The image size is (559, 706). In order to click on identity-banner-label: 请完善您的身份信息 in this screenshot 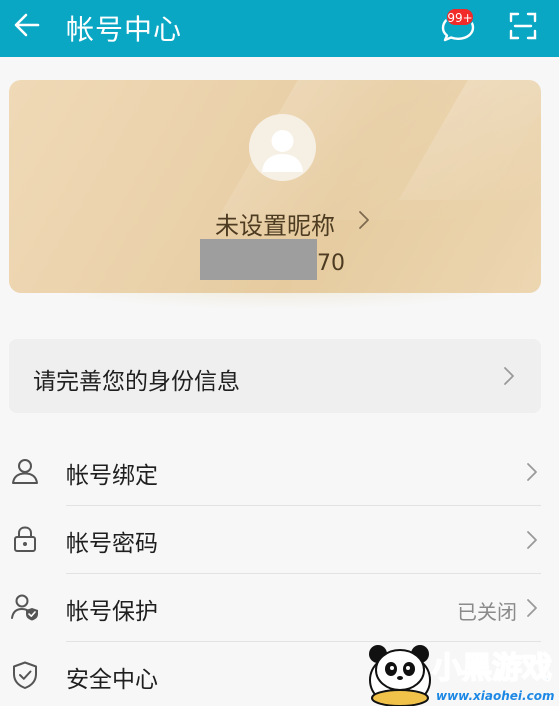, I will do `click(136, 382)`.